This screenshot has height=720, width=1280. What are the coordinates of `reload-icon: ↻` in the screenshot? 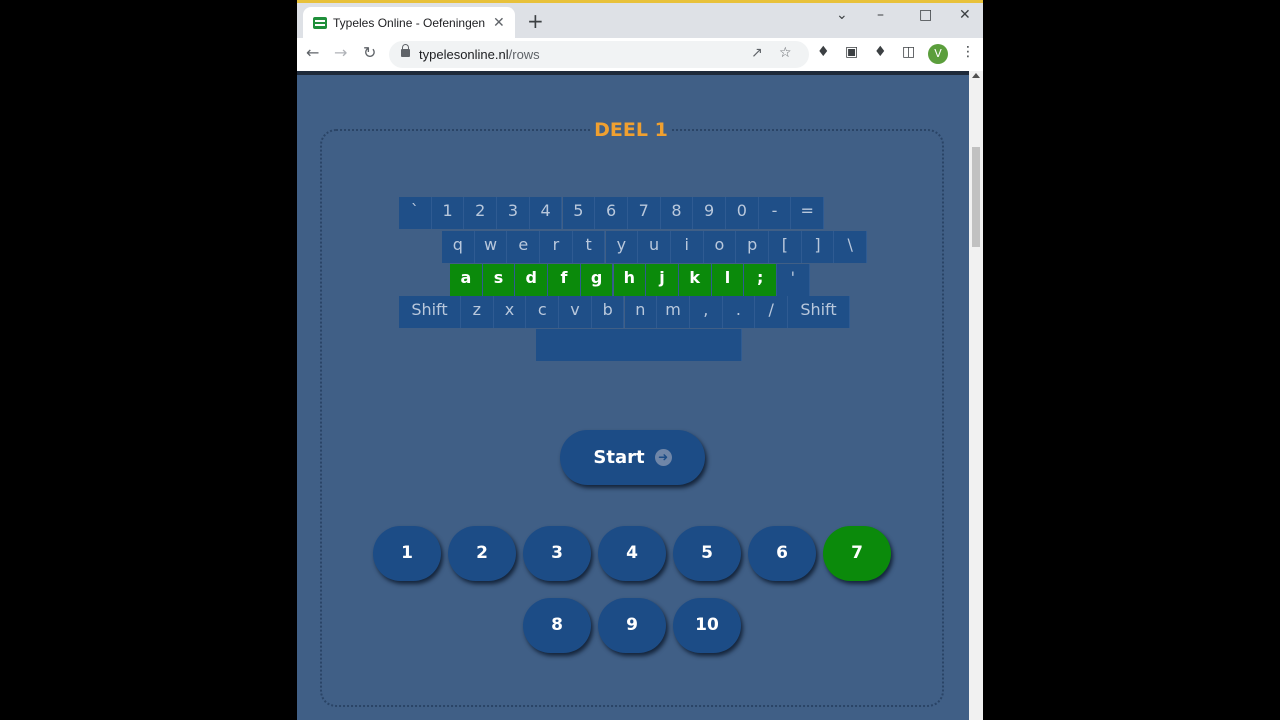 It's located at (369, 53).